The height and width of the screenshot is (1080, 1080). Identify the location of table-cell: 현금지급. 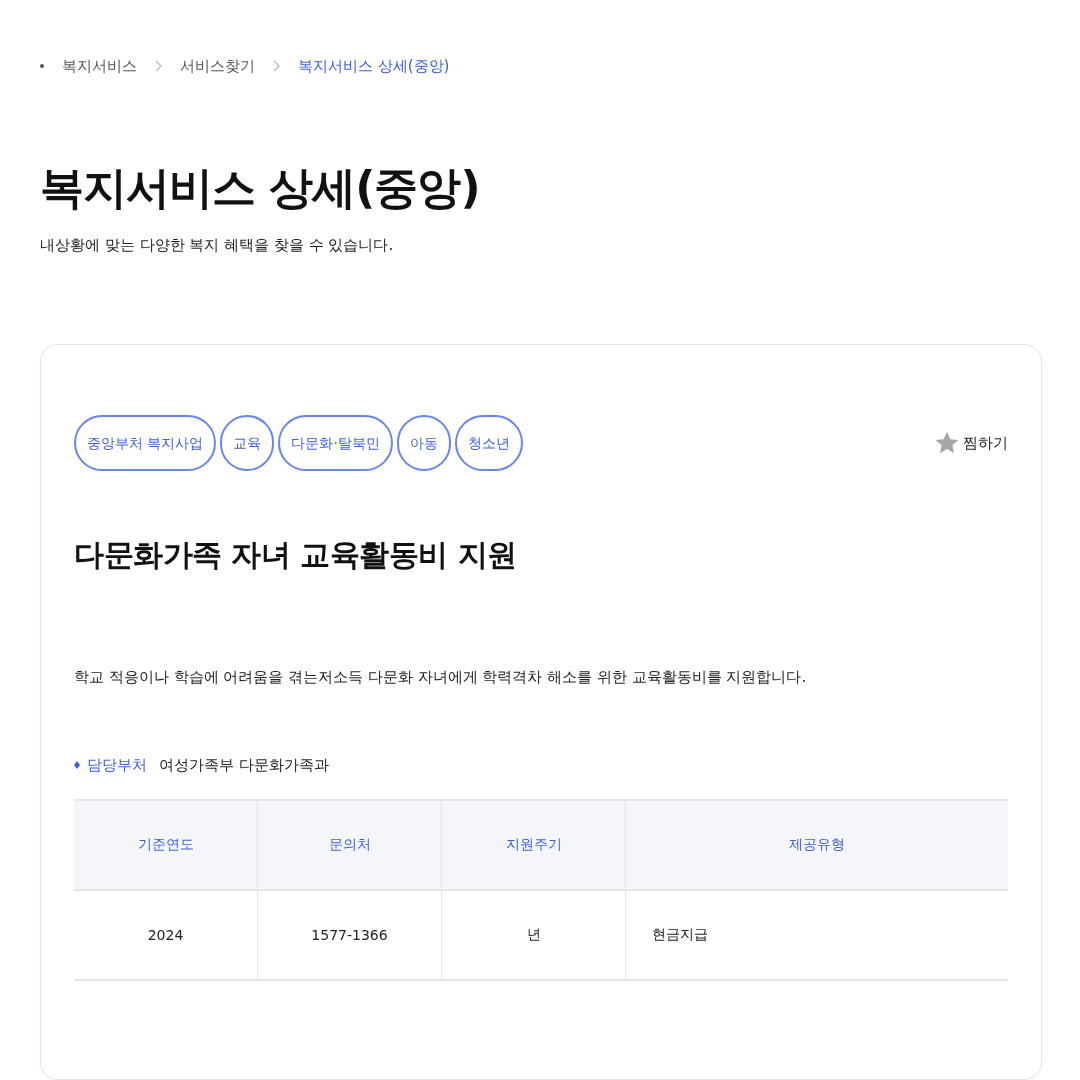
(816, 935).